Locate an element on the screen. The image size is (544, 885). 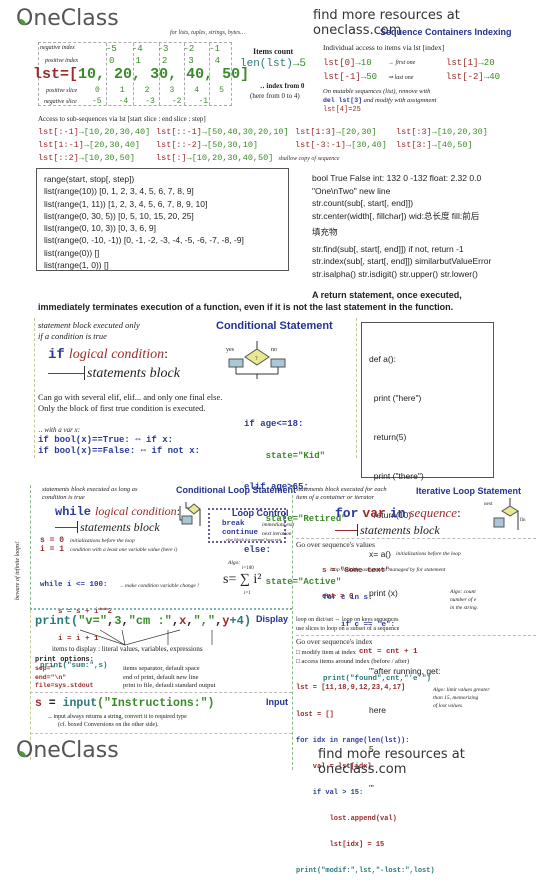
display-title: Display is located at coordinates (272, 619).